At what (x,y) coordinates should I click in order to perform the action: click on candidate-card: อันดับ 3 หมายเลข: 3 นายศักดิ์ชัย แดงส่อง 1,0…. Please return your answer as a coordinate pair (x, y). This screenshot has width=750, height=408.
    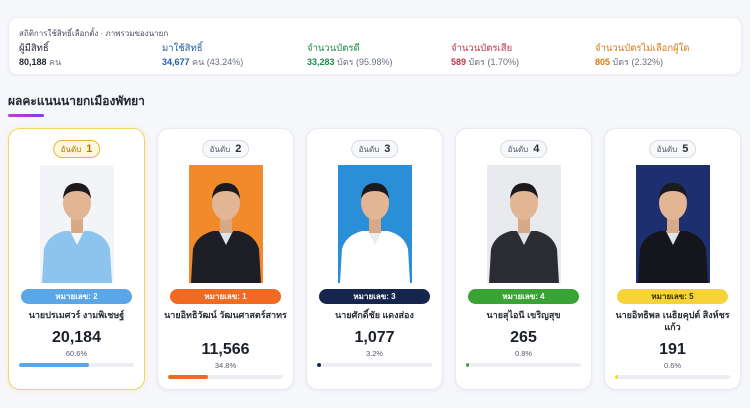
    Looking at the image, I should click on (374, 259).